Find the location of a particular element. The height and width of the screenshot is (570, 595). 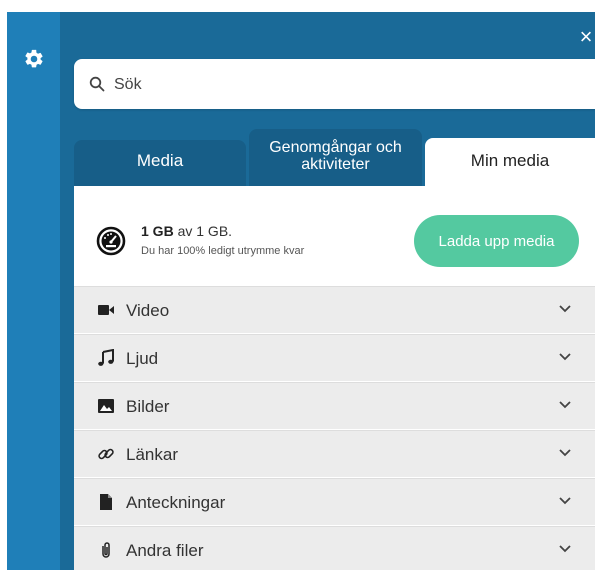

tab-guides-label-line1: Genomgångar och is located at coordinates (335, 147).